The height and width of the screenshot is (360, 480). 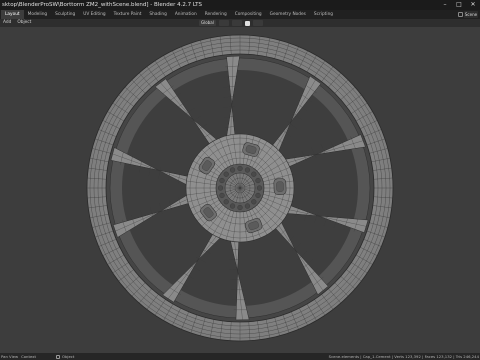 I want to click on center-cap-wire, so click(x=240, y=188).